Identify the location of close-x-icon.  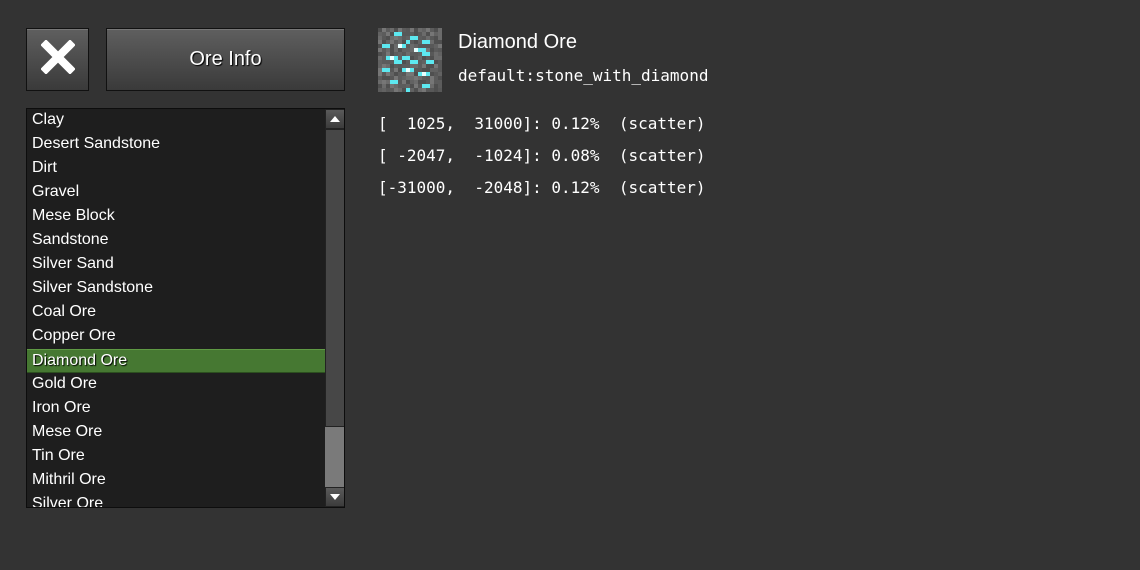
(57, 59).